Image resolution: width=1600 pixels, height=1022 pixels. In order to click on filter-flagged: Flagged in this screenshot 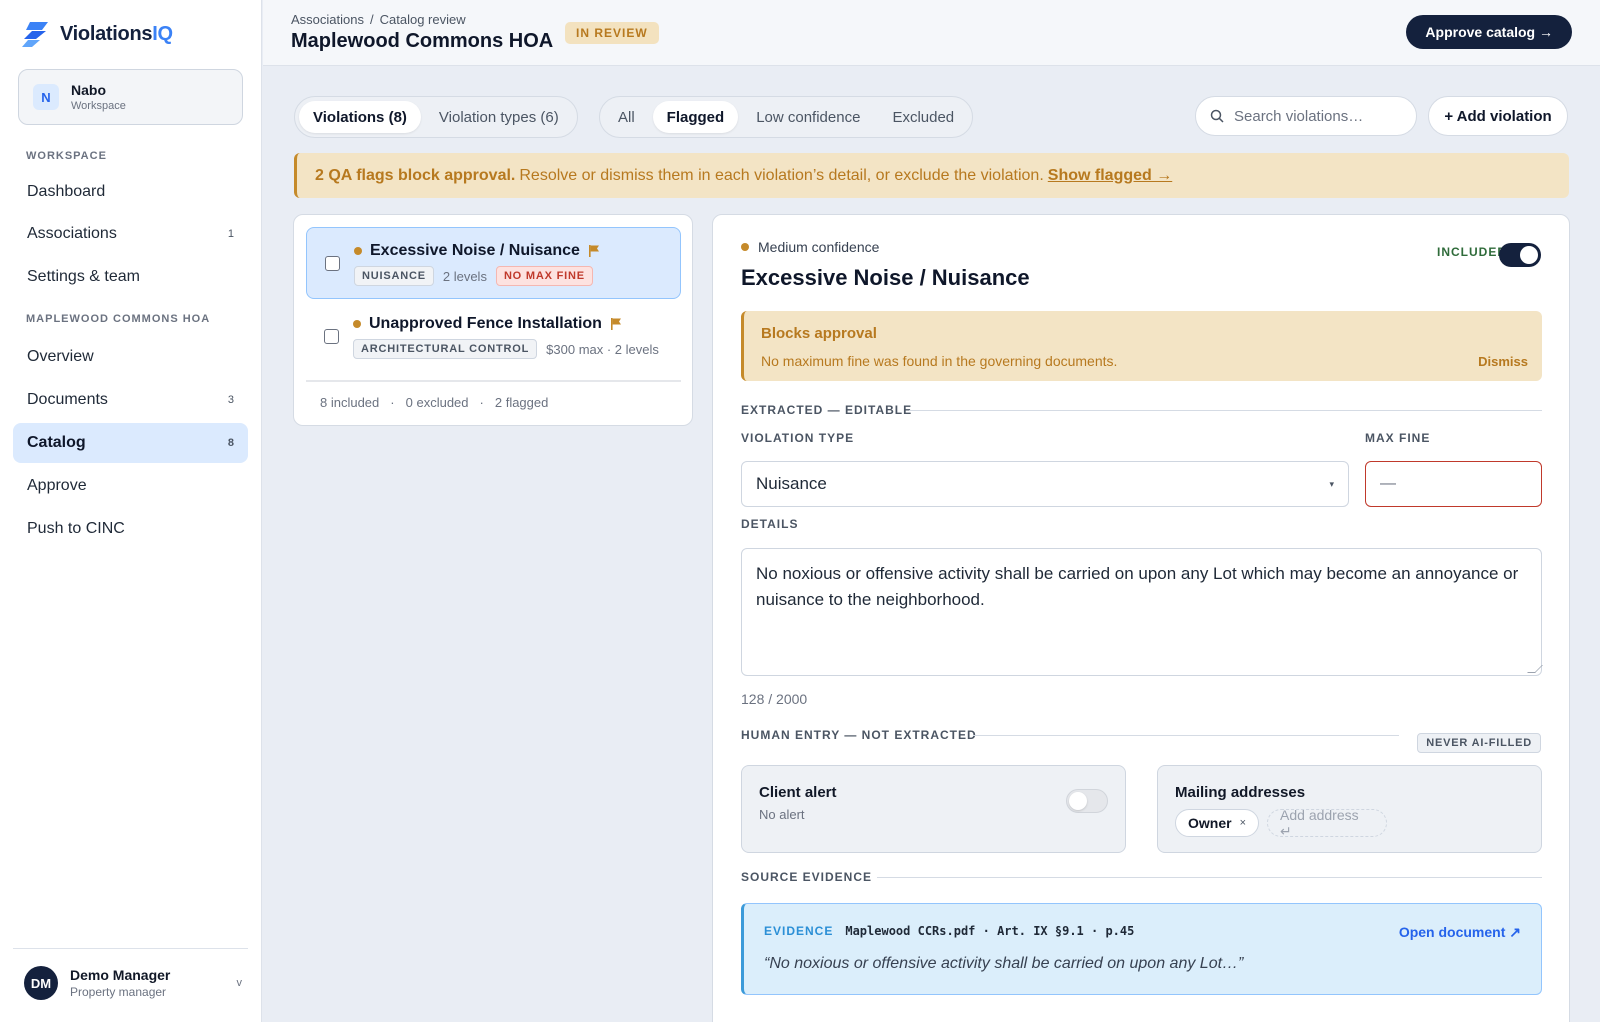, I will do `click(695, 117)`.